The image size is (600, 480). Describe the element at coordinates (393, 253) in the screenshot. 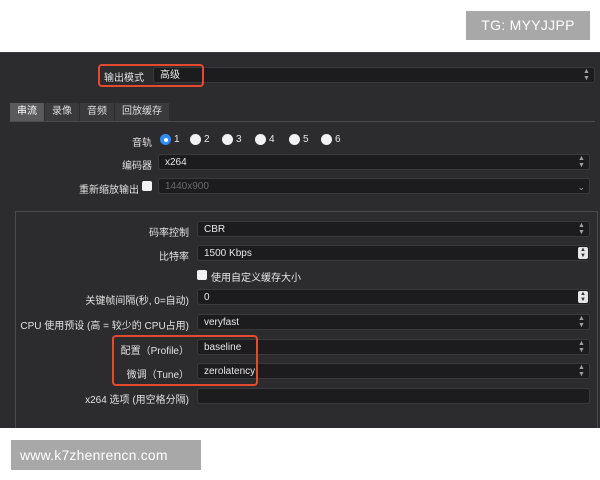

I see `bitrate-spinbox: 1500 Kbps ▲ ▼` at that location.